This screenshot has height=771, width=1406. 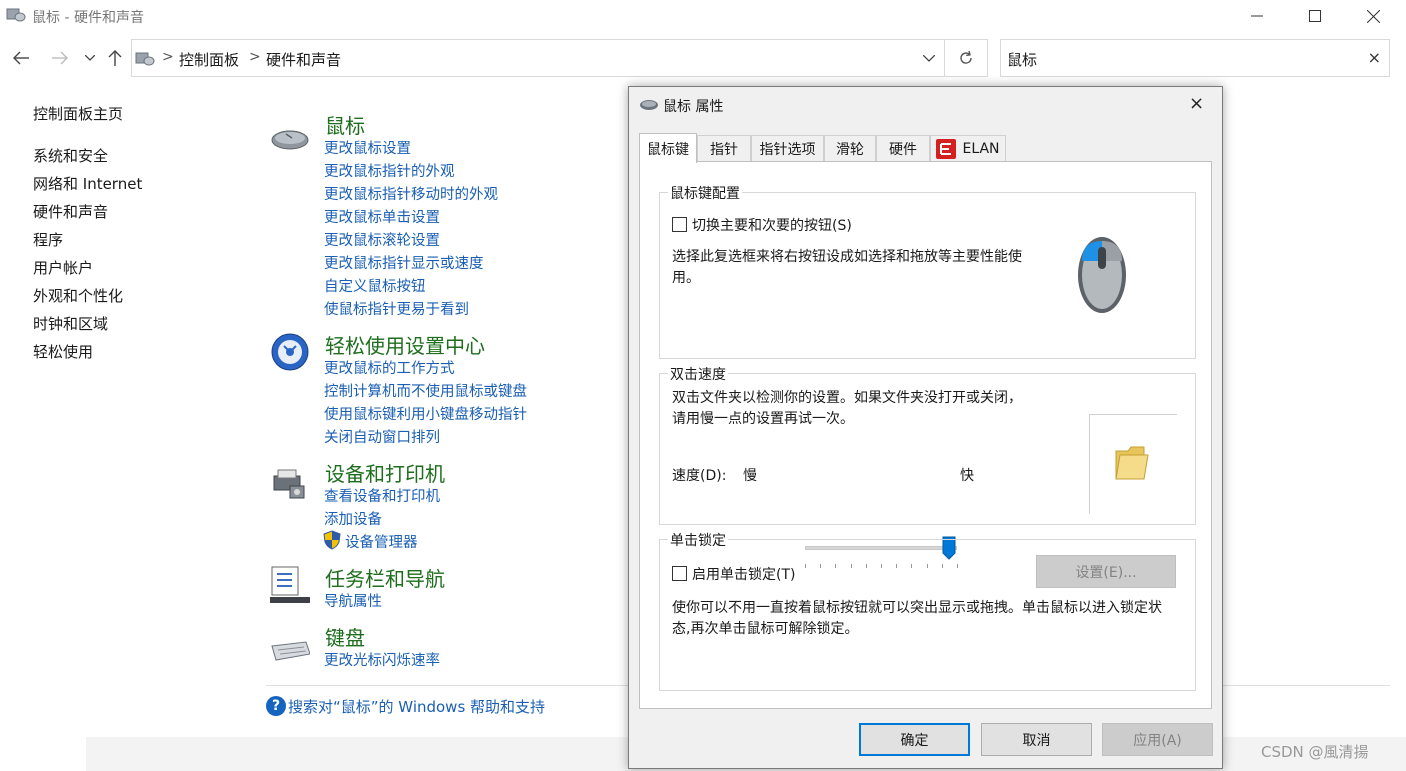 What do you see at coordinates (345, 636) in the screenshot?
I see `category-title-keyboard: 键盘` at bounding box center [345, 636].